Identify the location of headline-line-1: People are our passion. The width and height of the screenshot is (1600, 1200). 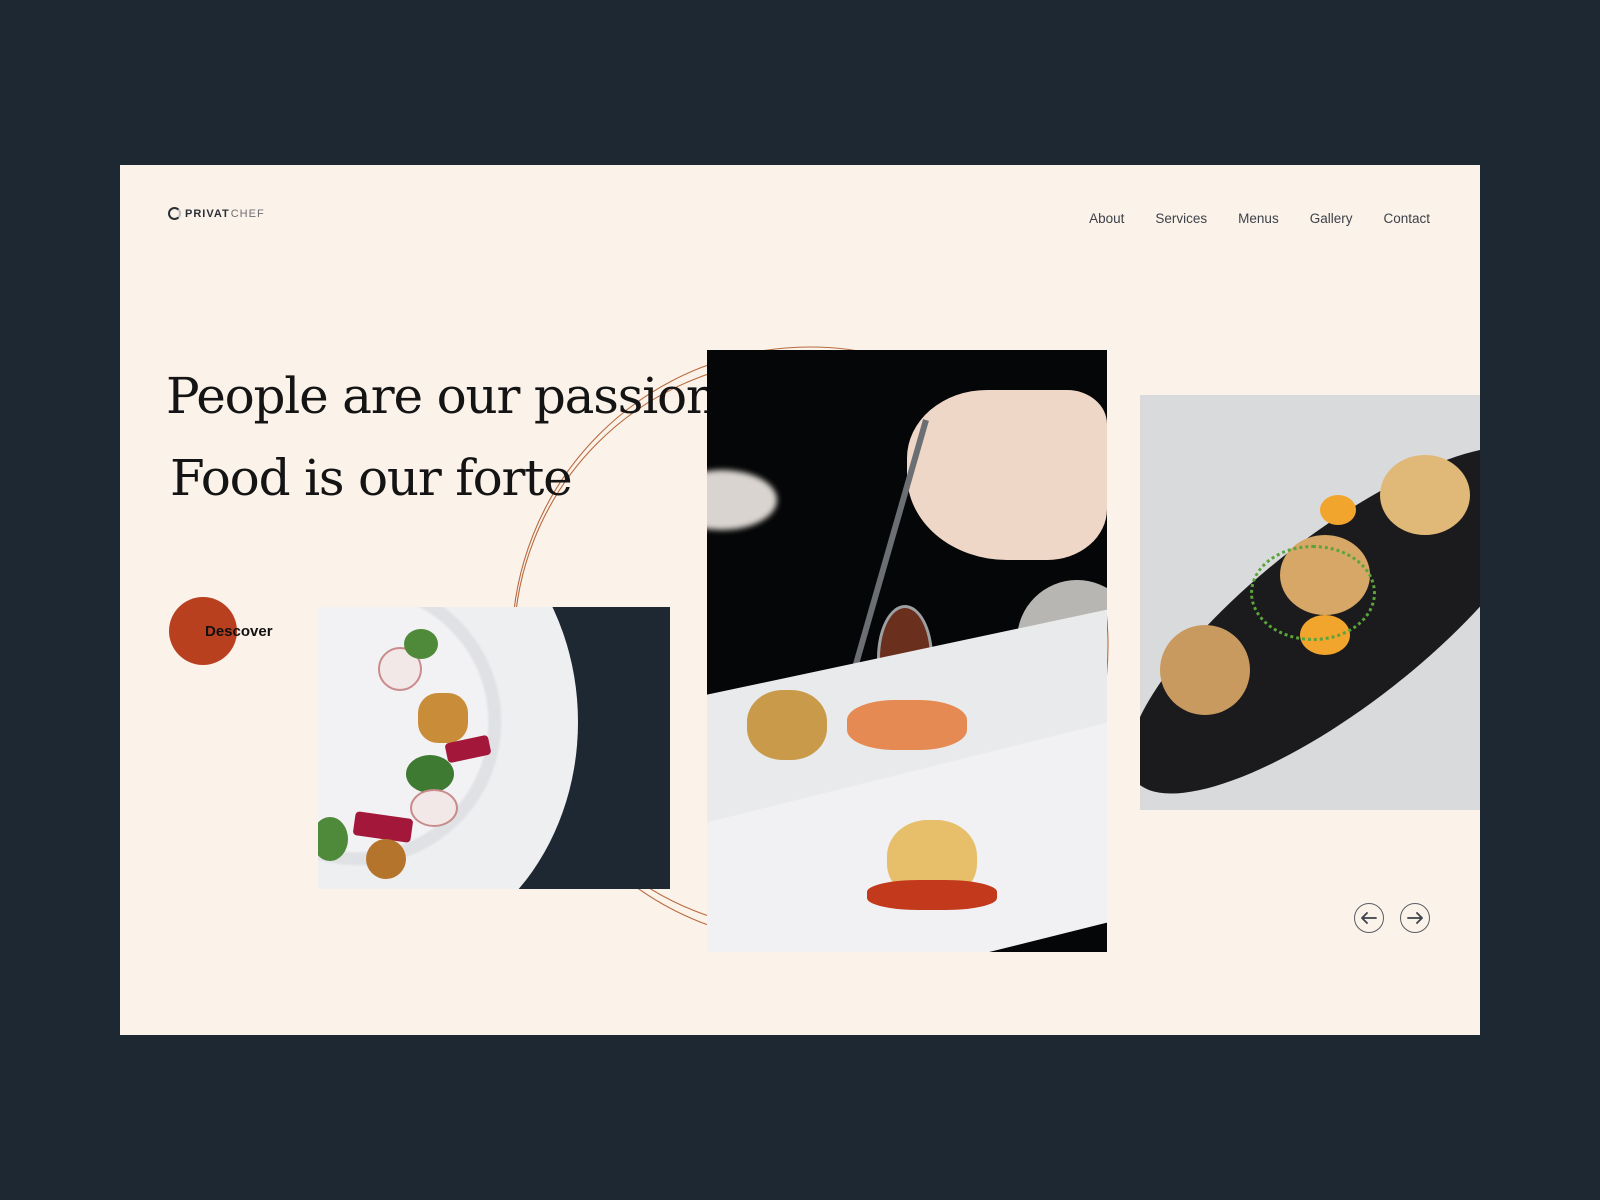
(442, 396).